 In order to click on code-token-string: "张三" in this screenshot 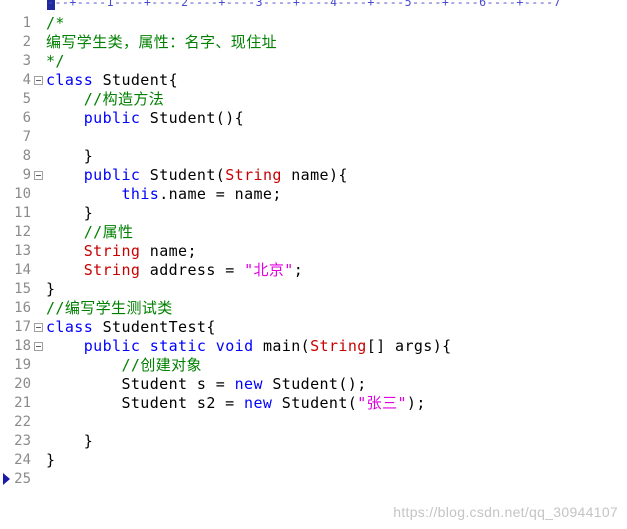, I will do `click(382, 403)`.